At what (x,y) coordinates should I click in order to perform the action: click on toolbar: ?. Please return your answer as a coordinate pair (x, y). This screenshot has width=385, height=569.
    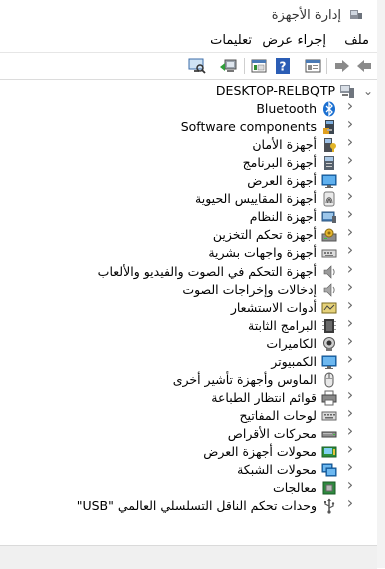
    Looking at the image, I should click on (188, 66).